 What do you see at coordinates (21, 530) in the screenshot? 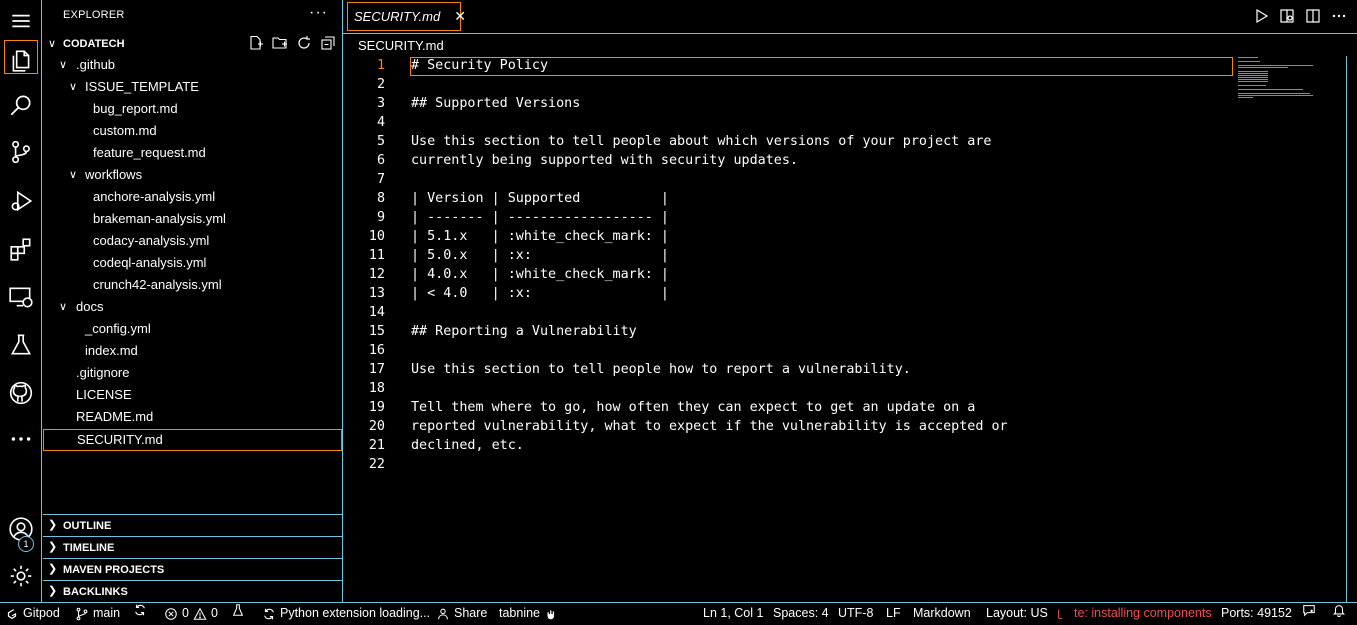
I see `accounts-button: 1` at bounding box center [21, 530].